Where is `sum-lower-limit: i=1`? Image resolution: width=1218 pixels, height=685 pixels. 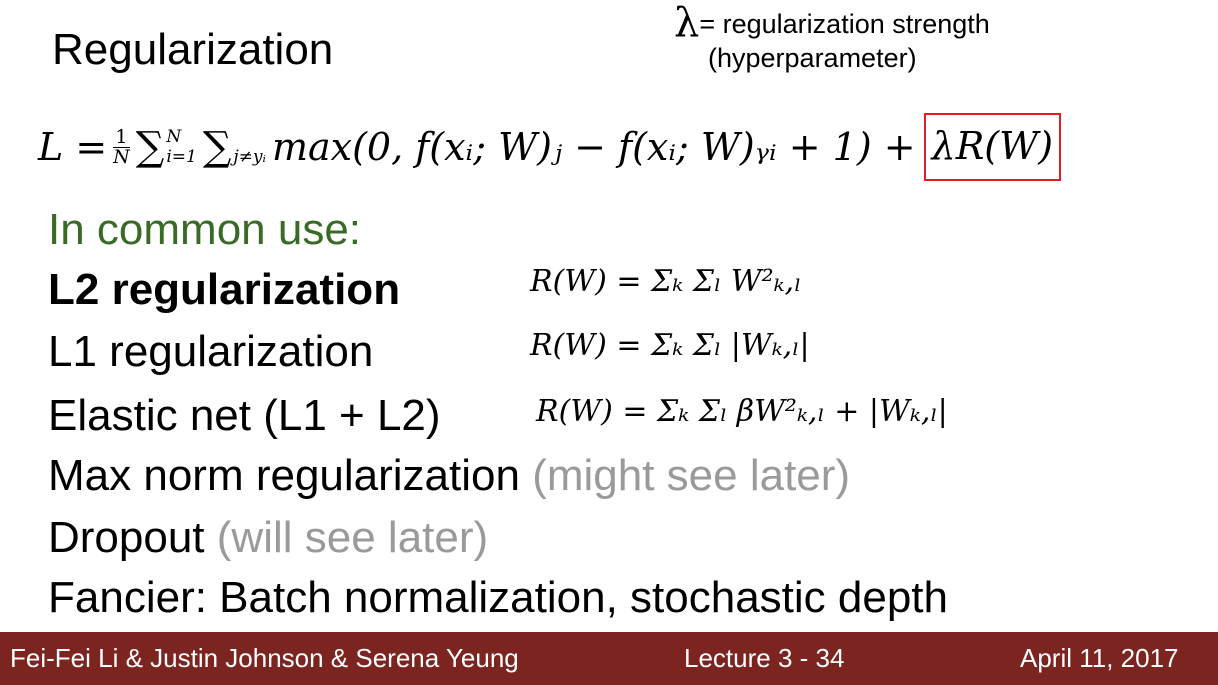
sum-lower-limit: i=1 is located at coordinates (181, 157).